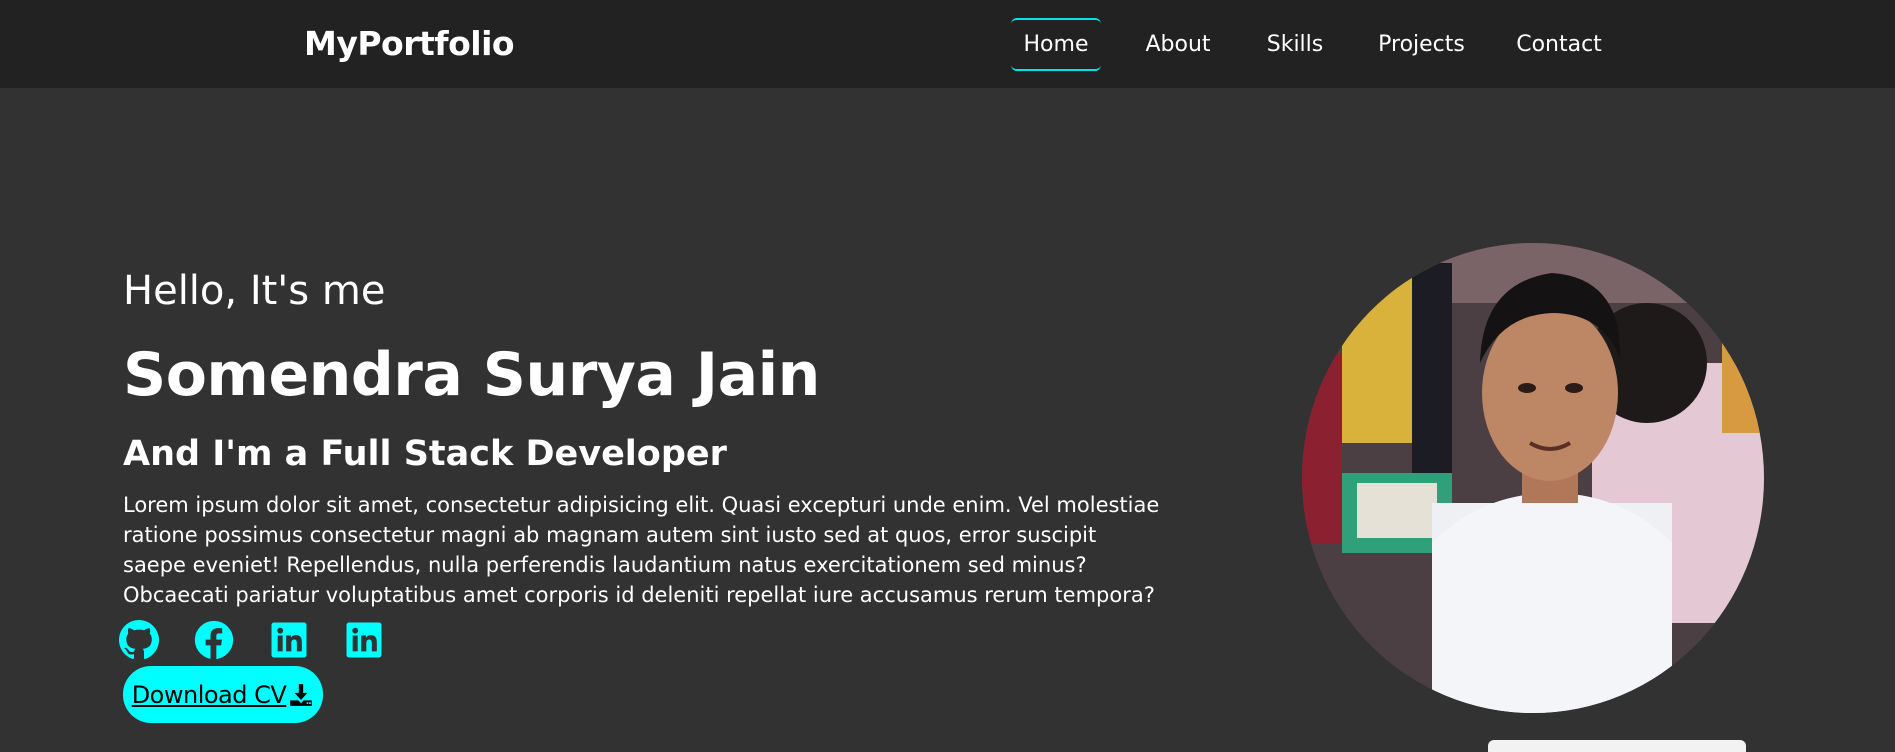 The image size is (1895, 752). I want to click on hero-name: Somendra Surya Jain, so click(471, 375).